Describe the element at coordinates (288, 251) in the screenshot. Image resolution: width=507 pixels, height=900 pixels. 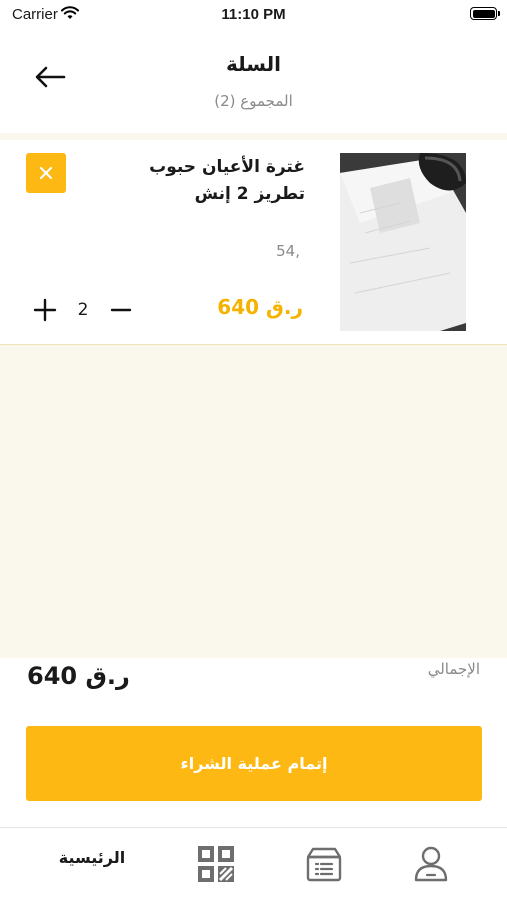
I see `product-spec: 54,` at that location.